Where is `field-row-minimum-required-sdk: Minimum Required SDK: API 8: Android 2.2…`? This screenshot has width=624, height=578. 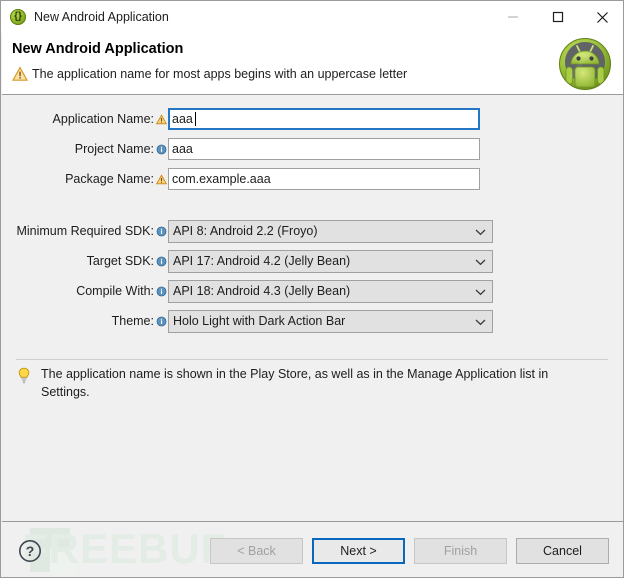 field-row-minimum-required-sdk: Minimum Required SDK: API 8: Android 2.2… is located at coordinates (312, 231).